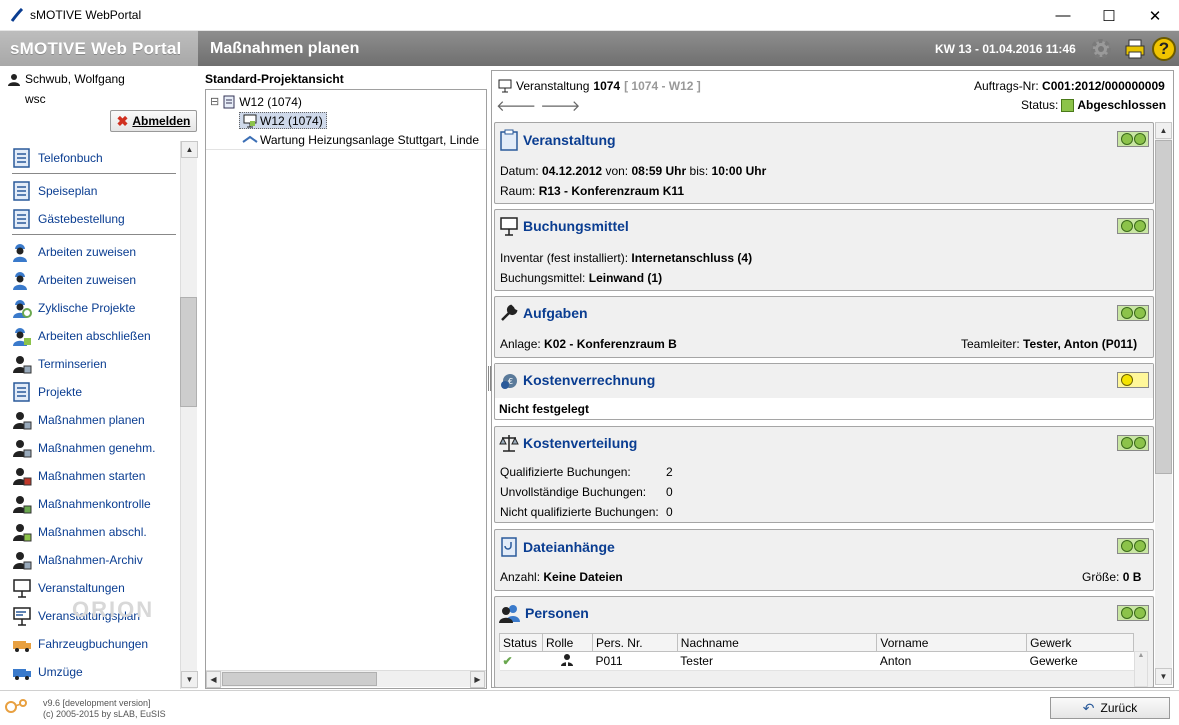 The height and width of the screenshot is (725, 1179). What do you see at coordinates (60, 392) in the screenshot?
I see `sidebar-item-label: Projekte` at bounding box center [60, 392].